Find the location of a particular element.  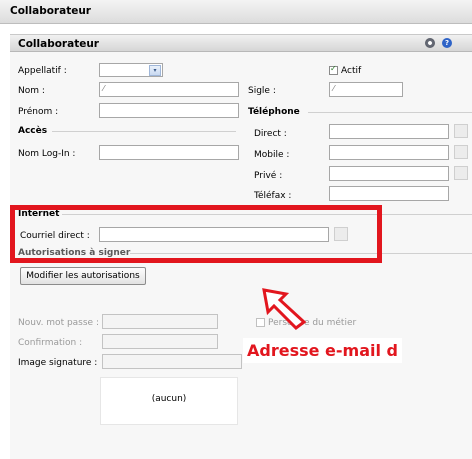

prive-label: Privé : is located at coordinates (268, 176).